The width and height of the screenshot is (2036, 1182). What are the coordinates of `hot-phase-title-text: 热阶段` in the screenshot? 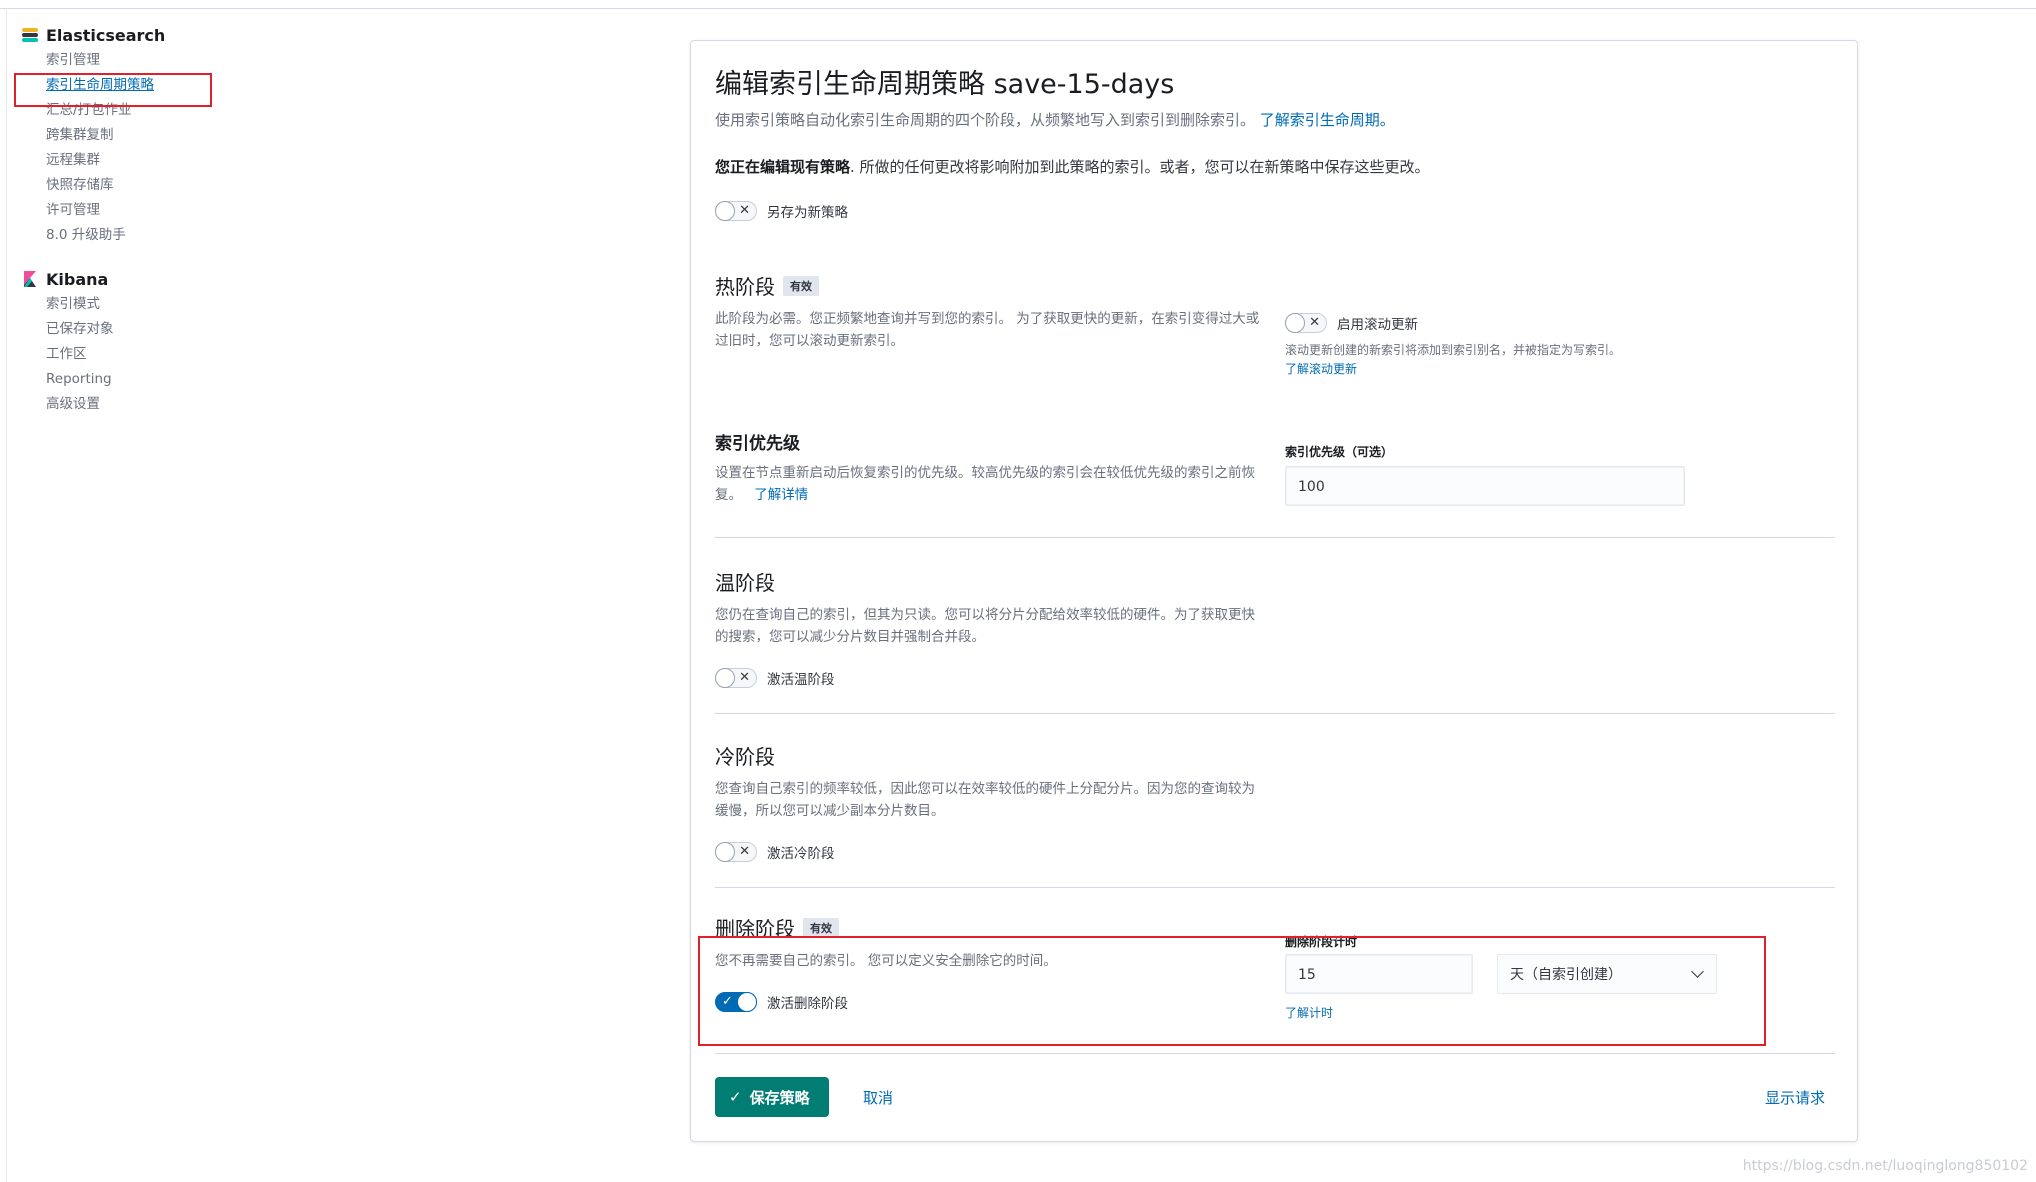 It's located at (745, 287).